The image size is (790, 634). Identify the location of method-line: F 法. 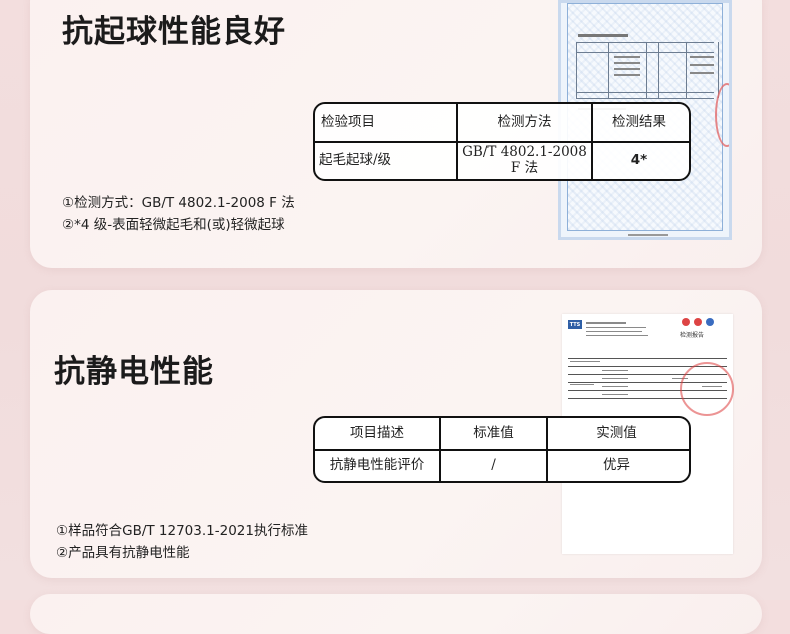
(524, 168).